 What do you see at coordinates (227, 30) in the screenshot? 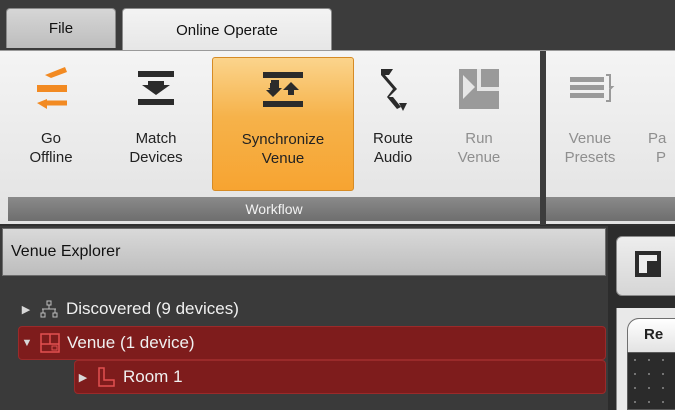
I see `tab-online-operate: Online Operate` at bounding box center [227, 30].